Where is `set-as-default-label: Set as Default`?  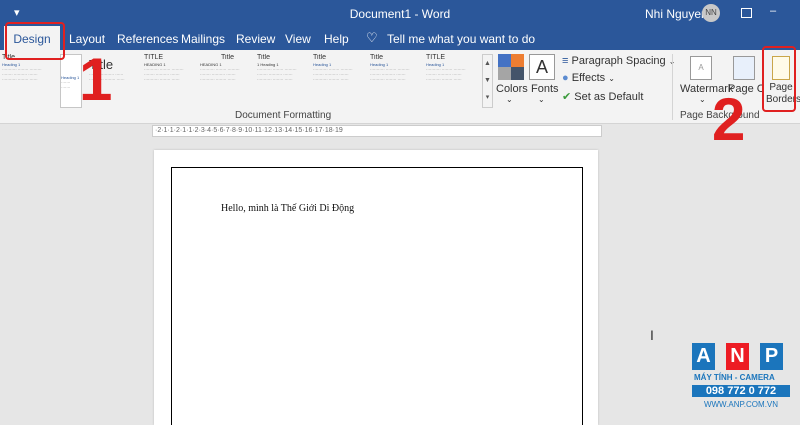 set-as-default-label: Set as Default is located at coordinates (609, 97).